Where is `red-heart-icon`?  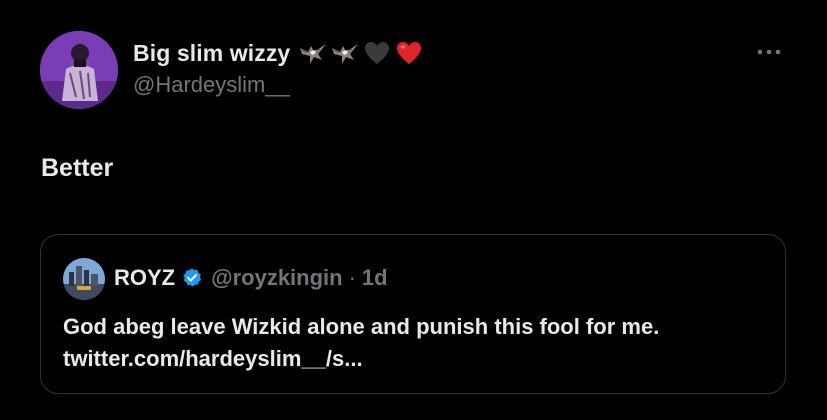 red-heart-icon is located at coordinates (409, 53).